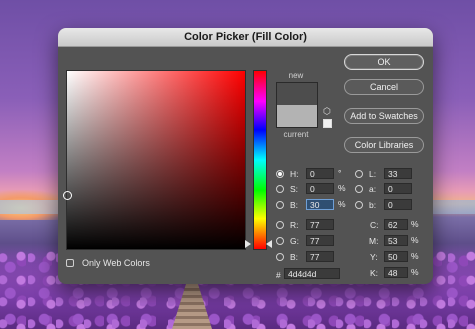 This screenshot has height=329, width=475. What do you see at coordinates (384, 62) in the screenshot?
I see `ok-button: OK` at bounding box center [384, 62].